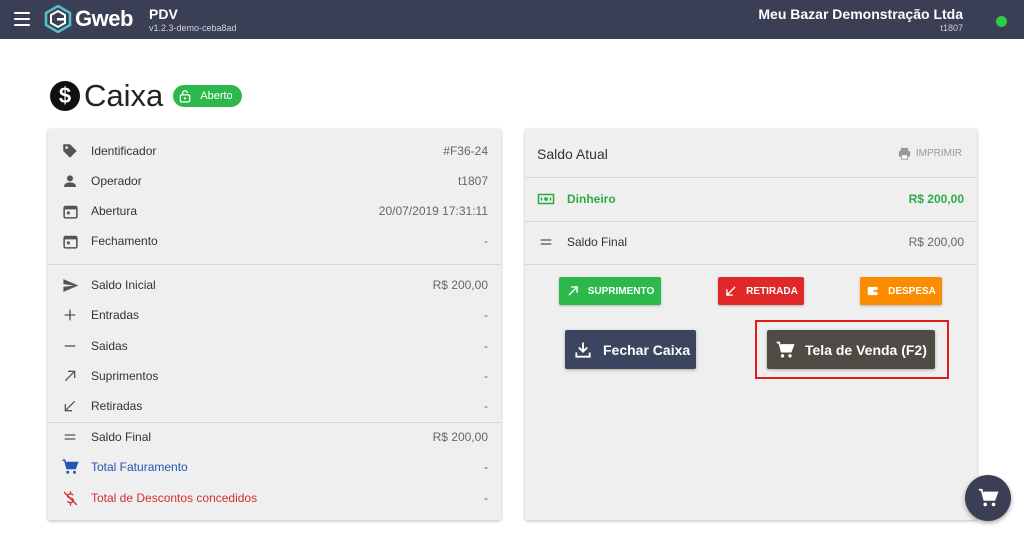 Image resolution: width=1024 pixels, height=535 pixels. What do you see at coordinates (274, 437) in the screenshot?
I see `detail-row-saldo-final: Saldo Final R$ 200,00` at bounding box center [274, 437].